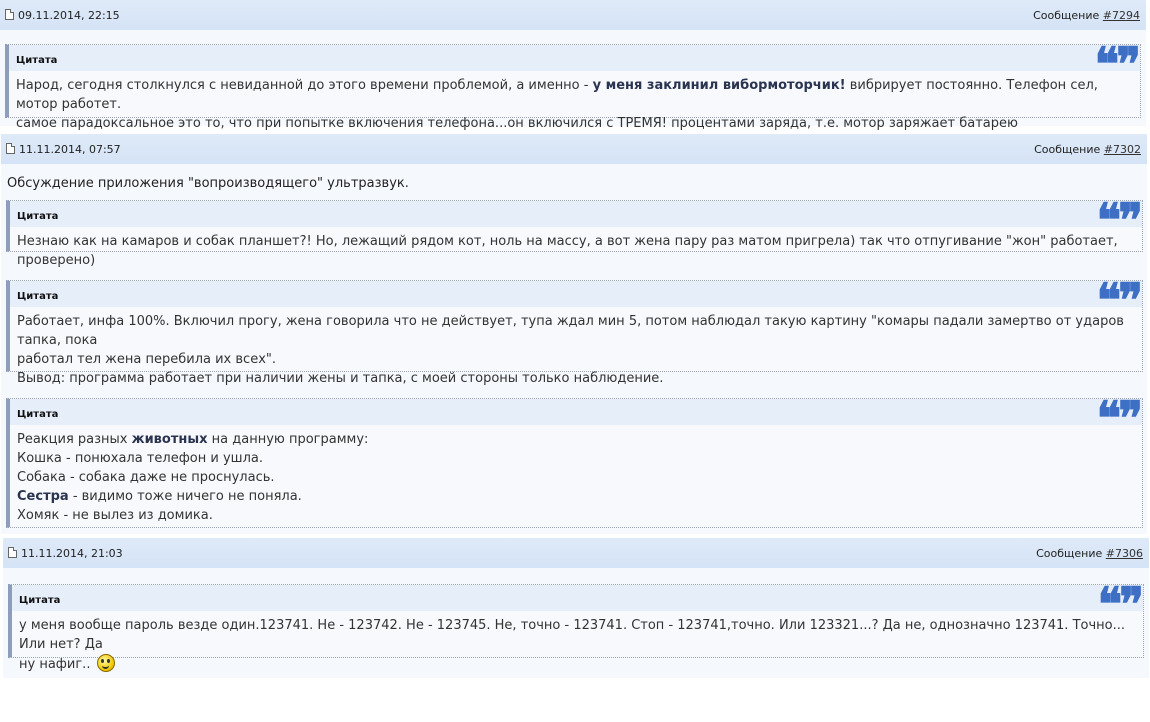 This screenshot has height=722, width=1150. What do you see at coordinates (1121, 15) in the screenshot?
I see `message-link: #7294` at bounding box center [1121, 15].